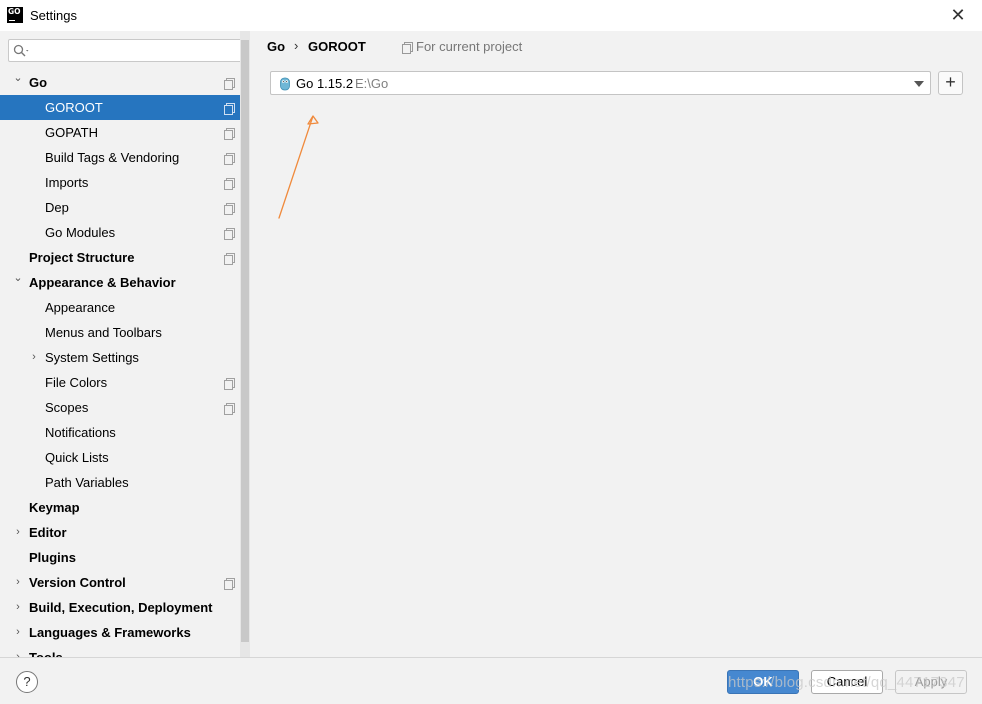  Describe the element at coordinates (958, 15) in the screenshot. I see `close-icon: ✕` at that location.